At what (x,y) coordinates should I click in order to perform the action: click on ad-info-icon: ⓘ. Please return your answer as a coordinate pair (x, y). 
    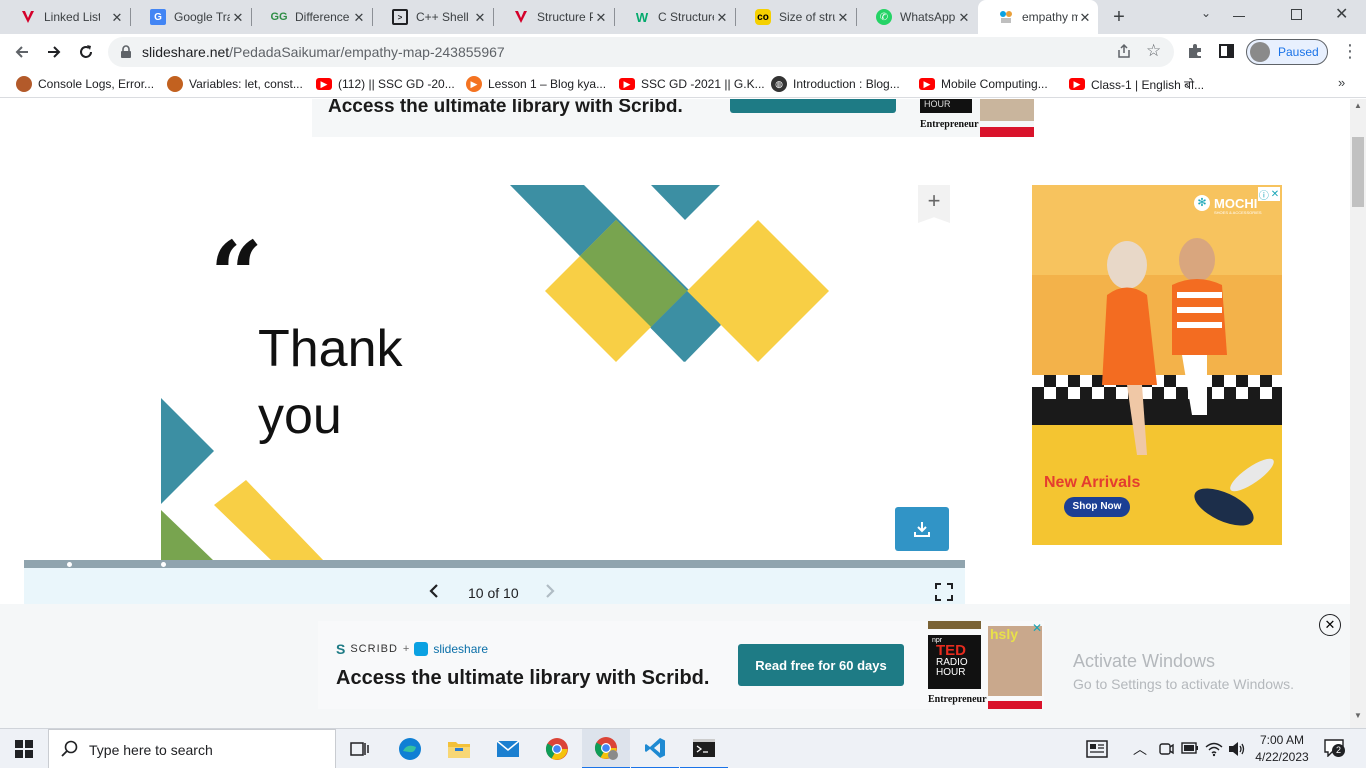
    Looking at the image, I should click on (1264, 194).